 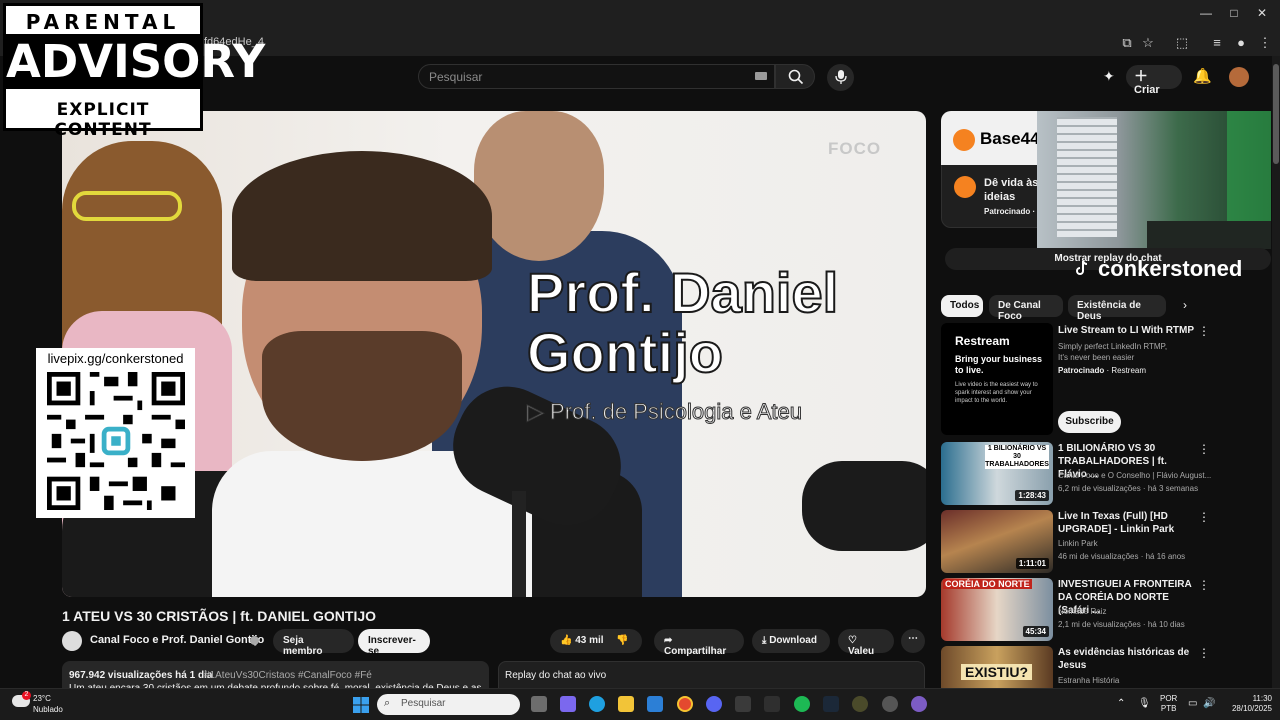 What do you see at coordinates (1128, 488) in the screenshot?
I see `recommendation-meta: 6,2 mi de visualizações · há 3 semanas` at bounding box center [1128, 488].